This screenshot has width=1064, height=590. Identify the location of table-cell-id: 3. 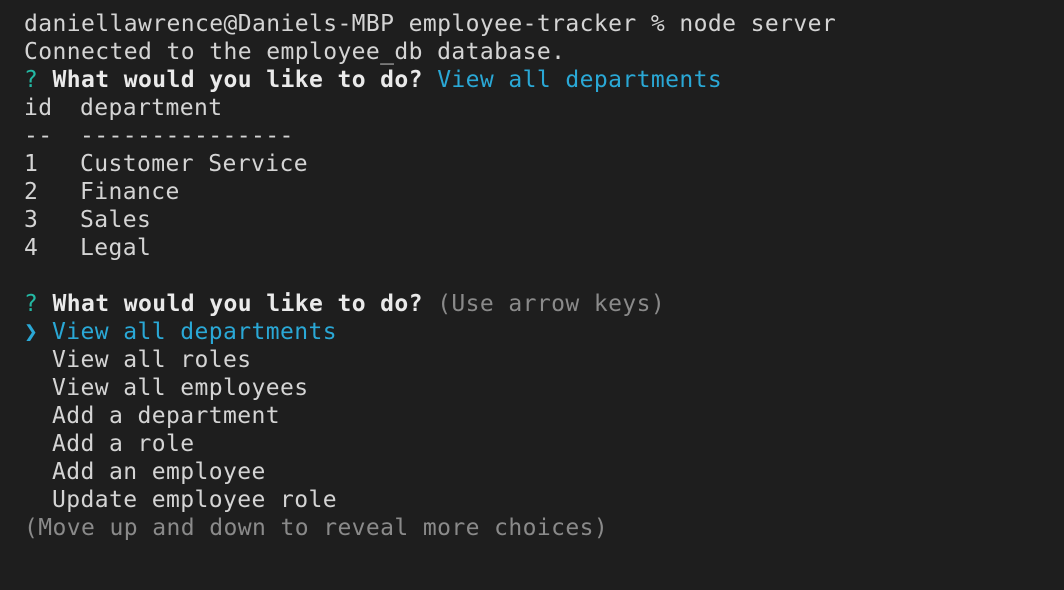
(31, 220).